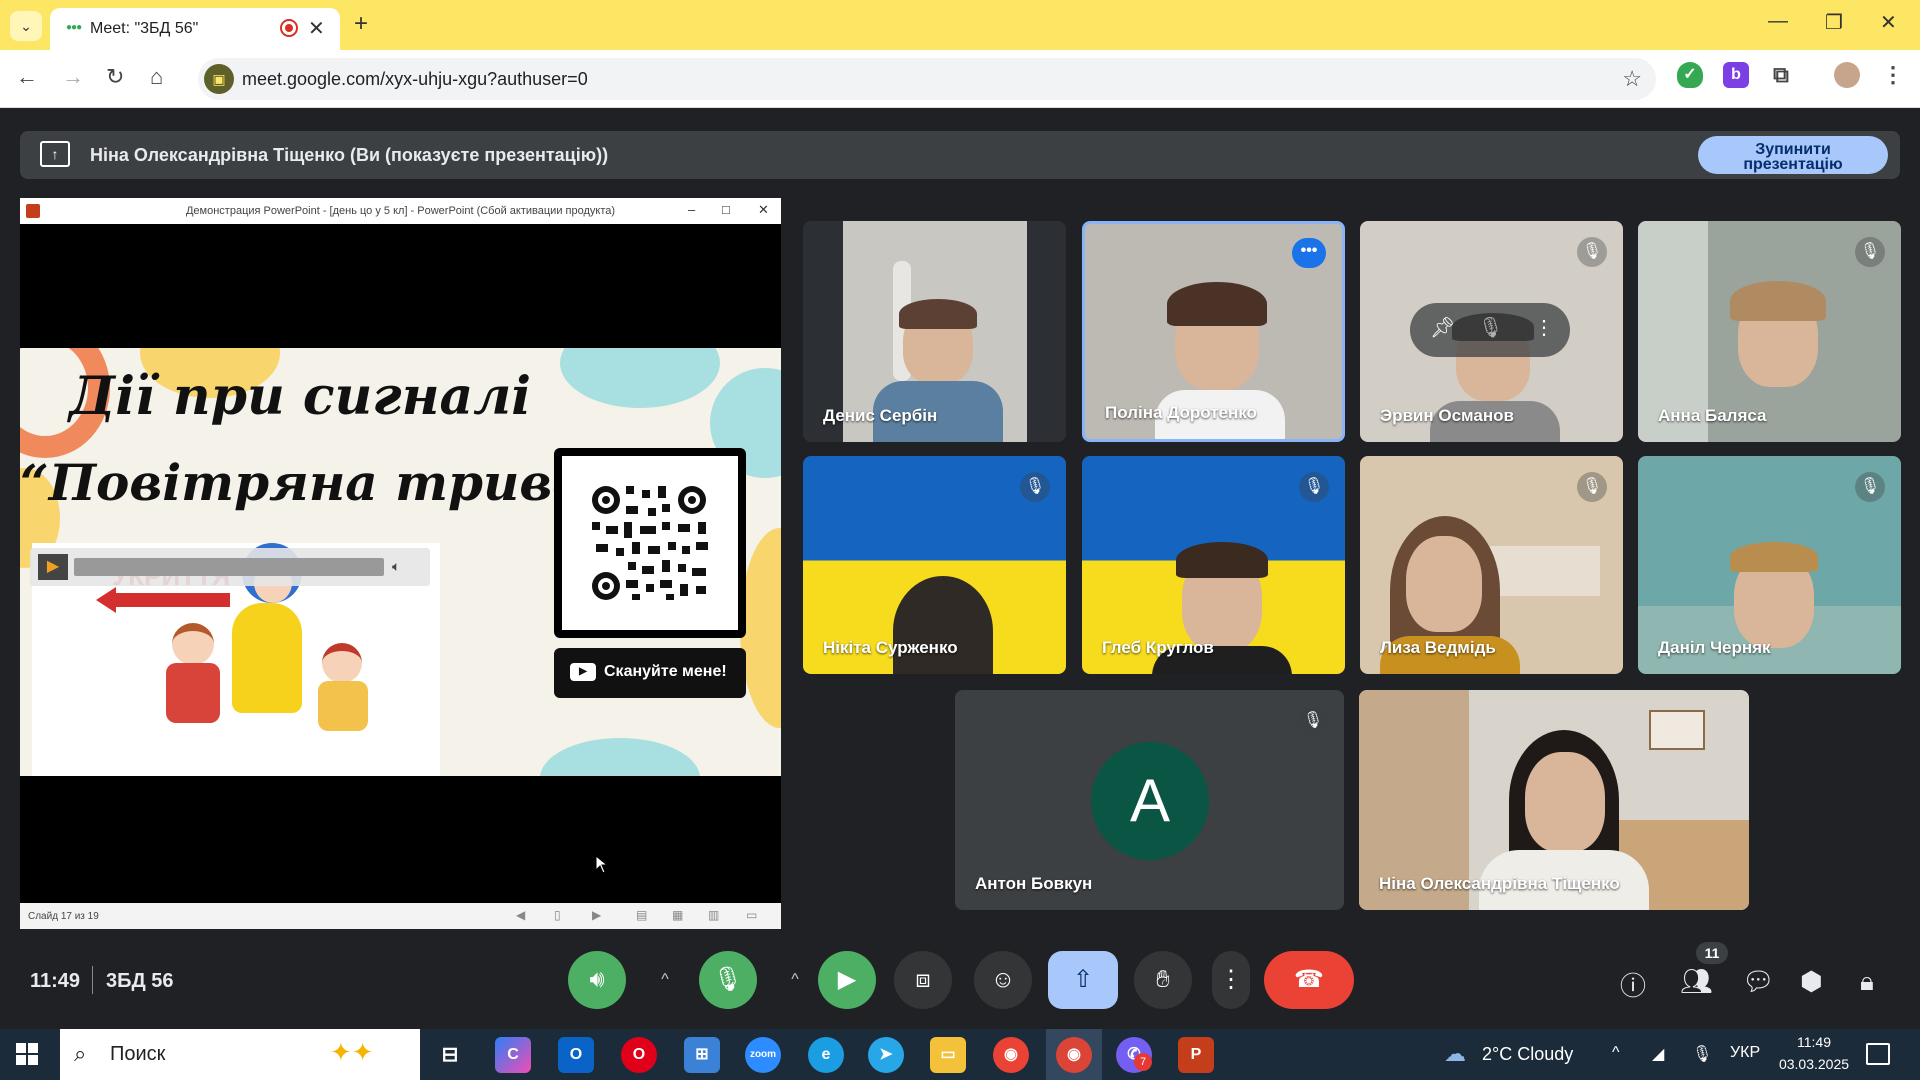  What do you see at coordinates (73, 77) in the screenshot?
I see `forward-icon: →` at bounding box center [73, 77].